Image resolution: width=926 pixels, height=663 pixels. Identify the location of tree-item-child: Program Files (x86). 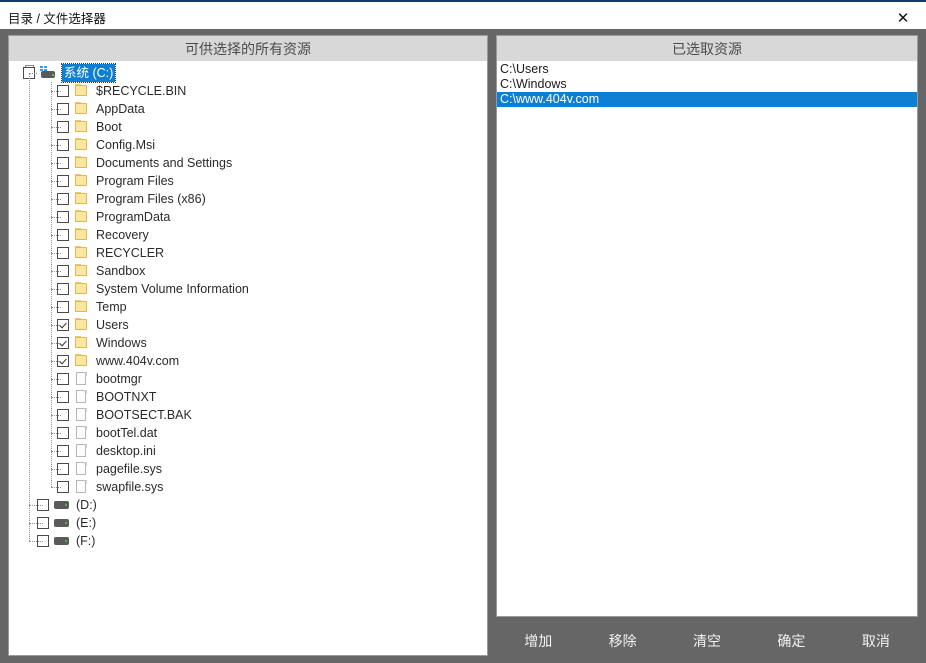
(248, 199).